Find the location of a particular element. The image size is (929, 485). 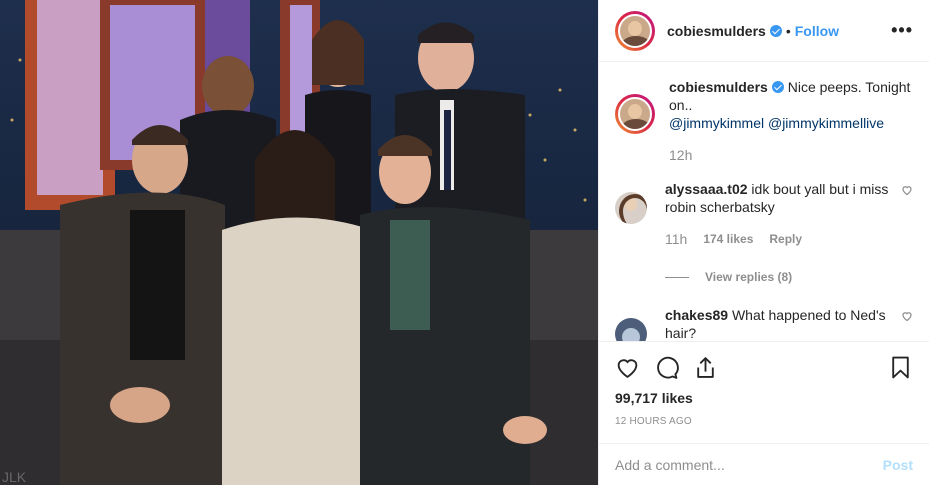

comment-likes: 174 likes is located at coordinates (728, 239).